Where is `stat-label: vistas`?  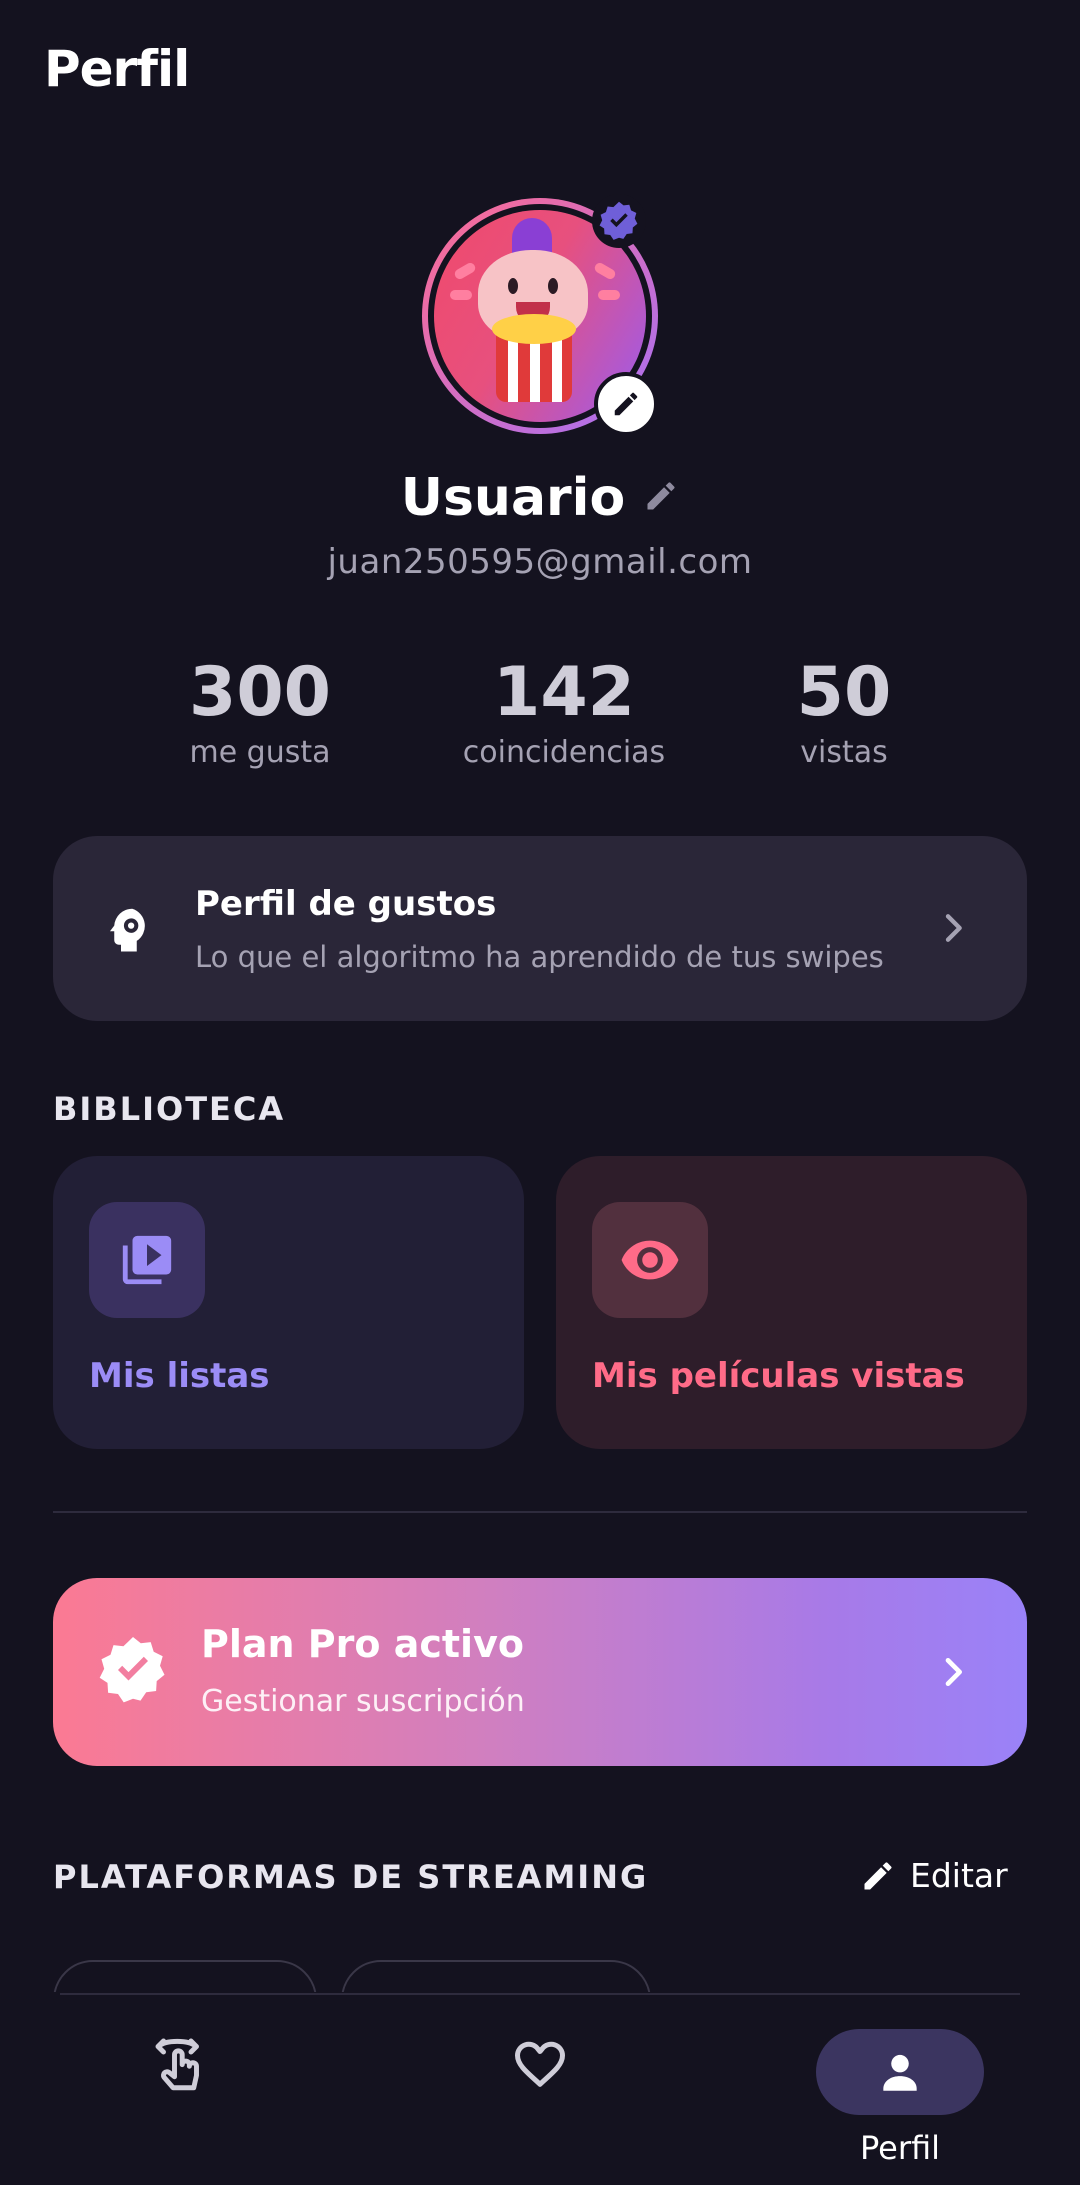 stat-label: vistas is located at coordinates (844, 752).